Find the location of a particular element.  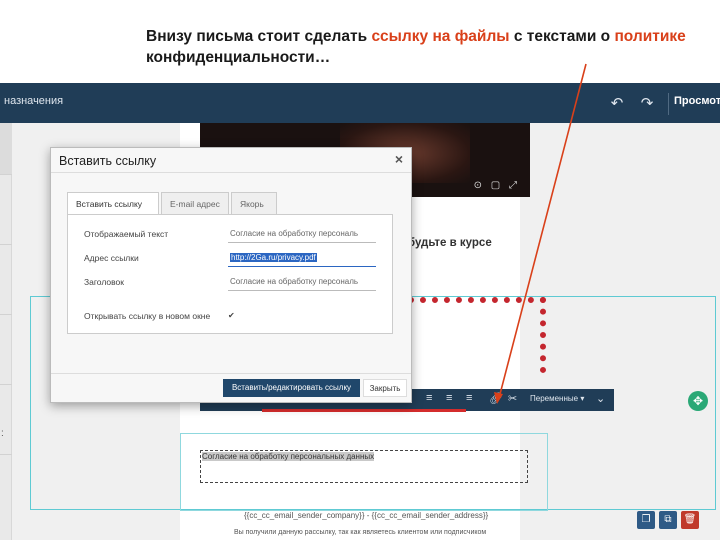

insert-link-button: Вставить/редактировать ссылку is located at coordinates (291, 388).